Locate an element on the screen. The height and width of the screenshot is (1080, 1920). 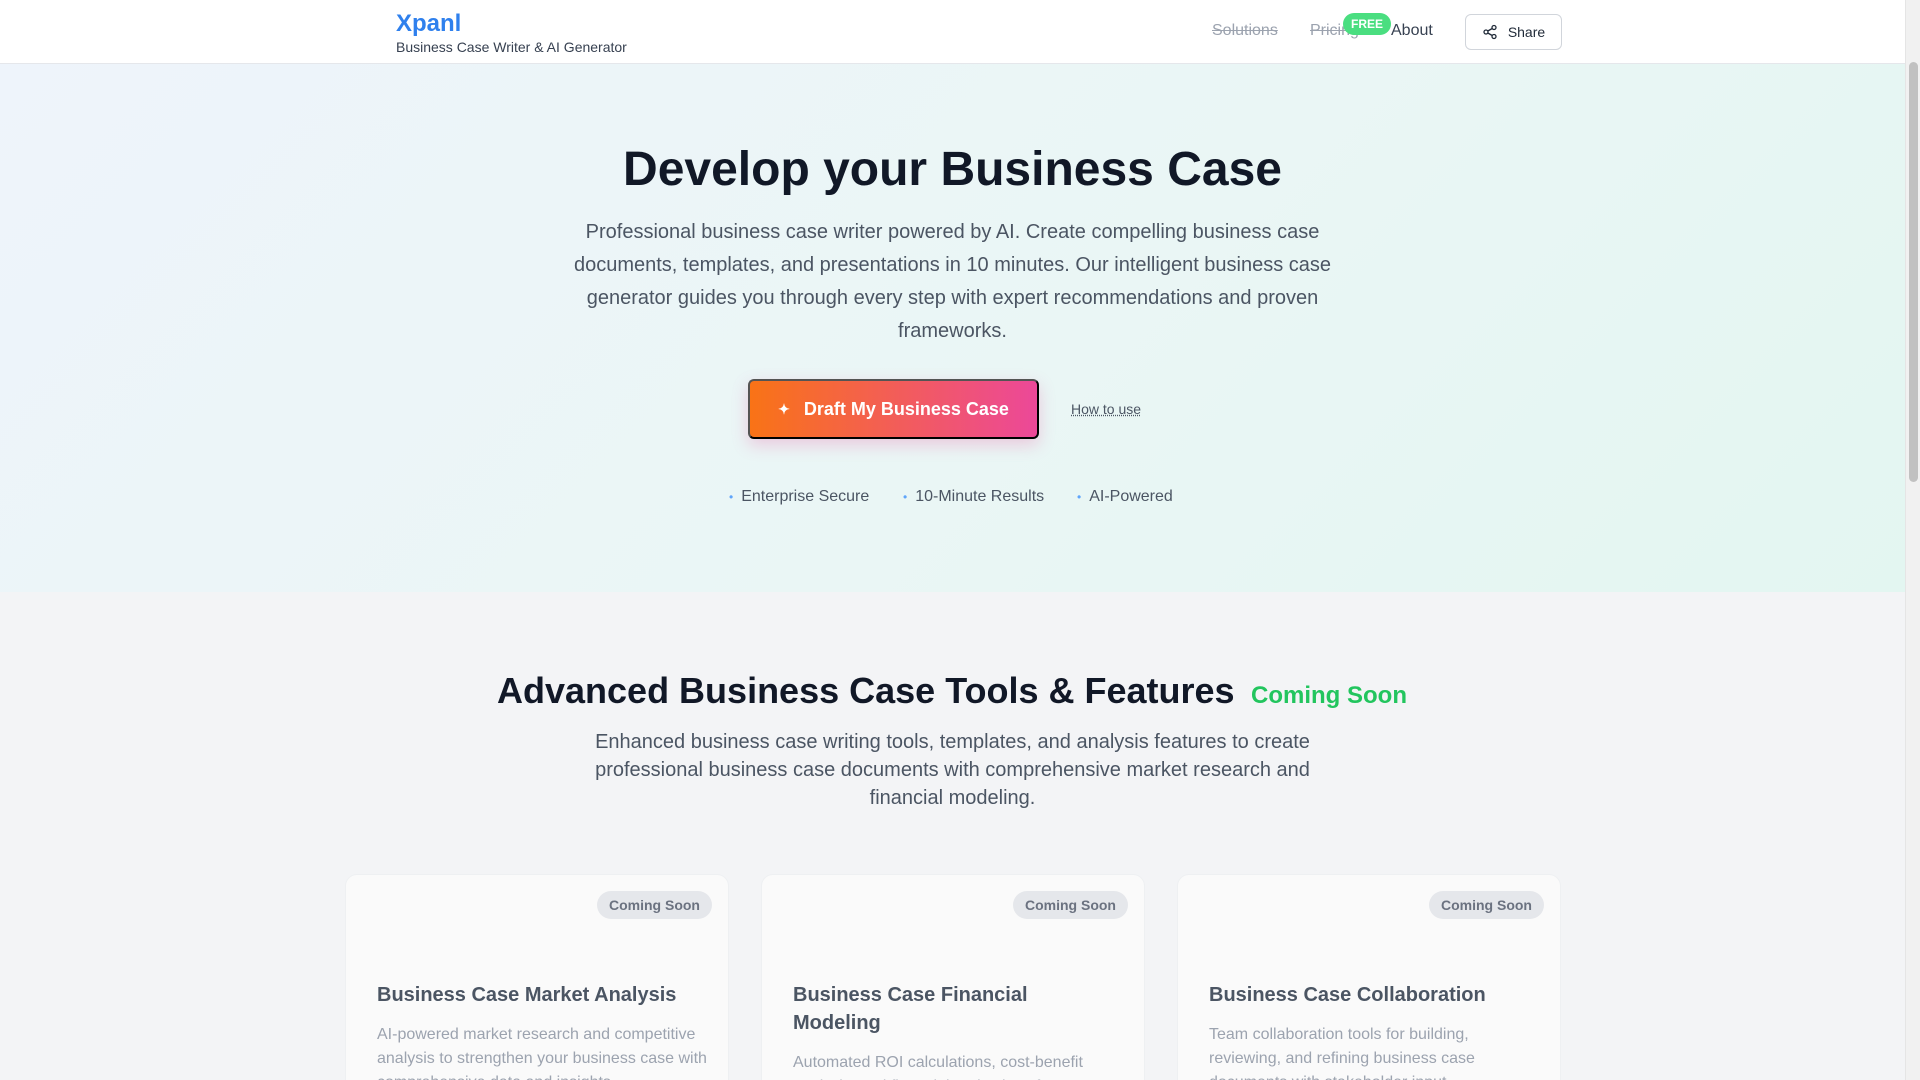
sparkle-icon: ✦ is located at coordinates (784, 408).